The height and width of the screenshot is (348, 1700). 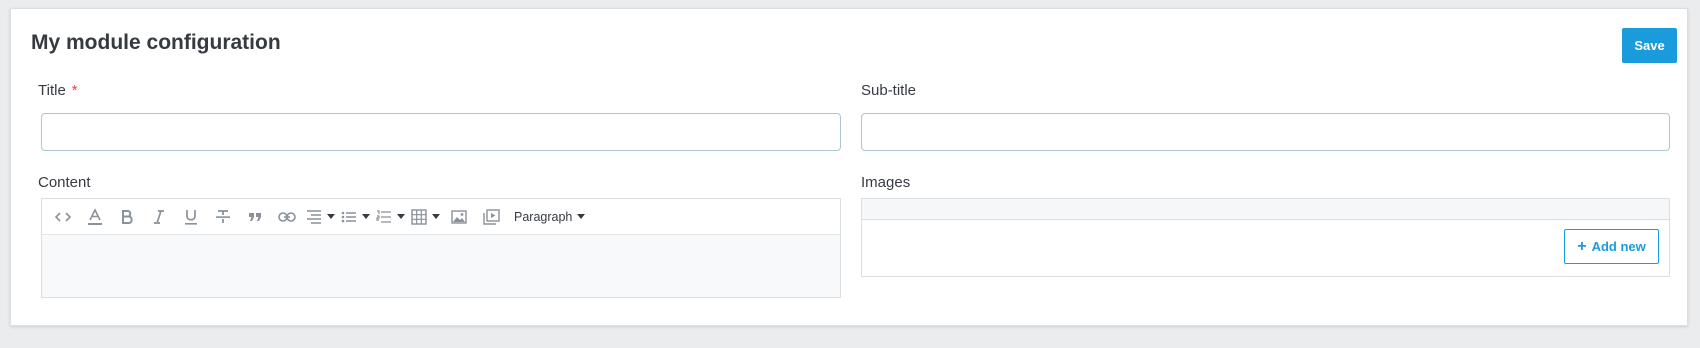 What do you see at coordinates (1582, 246) in the screenshot?
I see `plus-icon: +` at bounding box center [1582, 246].